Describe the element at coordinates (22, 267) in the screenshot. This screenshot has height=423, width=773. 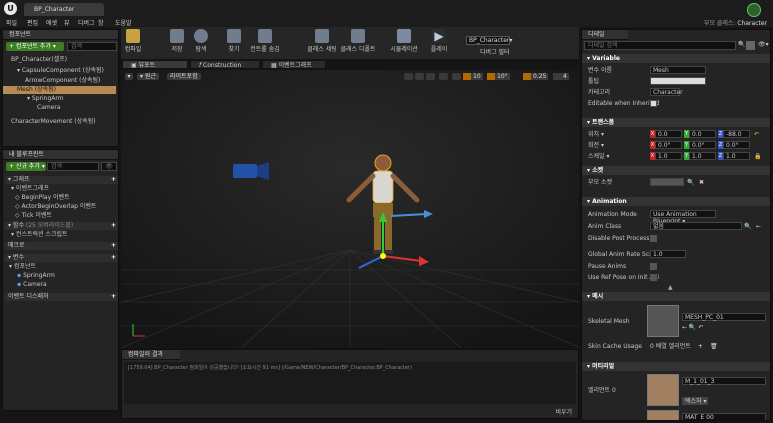
I see `components-category: ▾ 컴포넌트` at that location.